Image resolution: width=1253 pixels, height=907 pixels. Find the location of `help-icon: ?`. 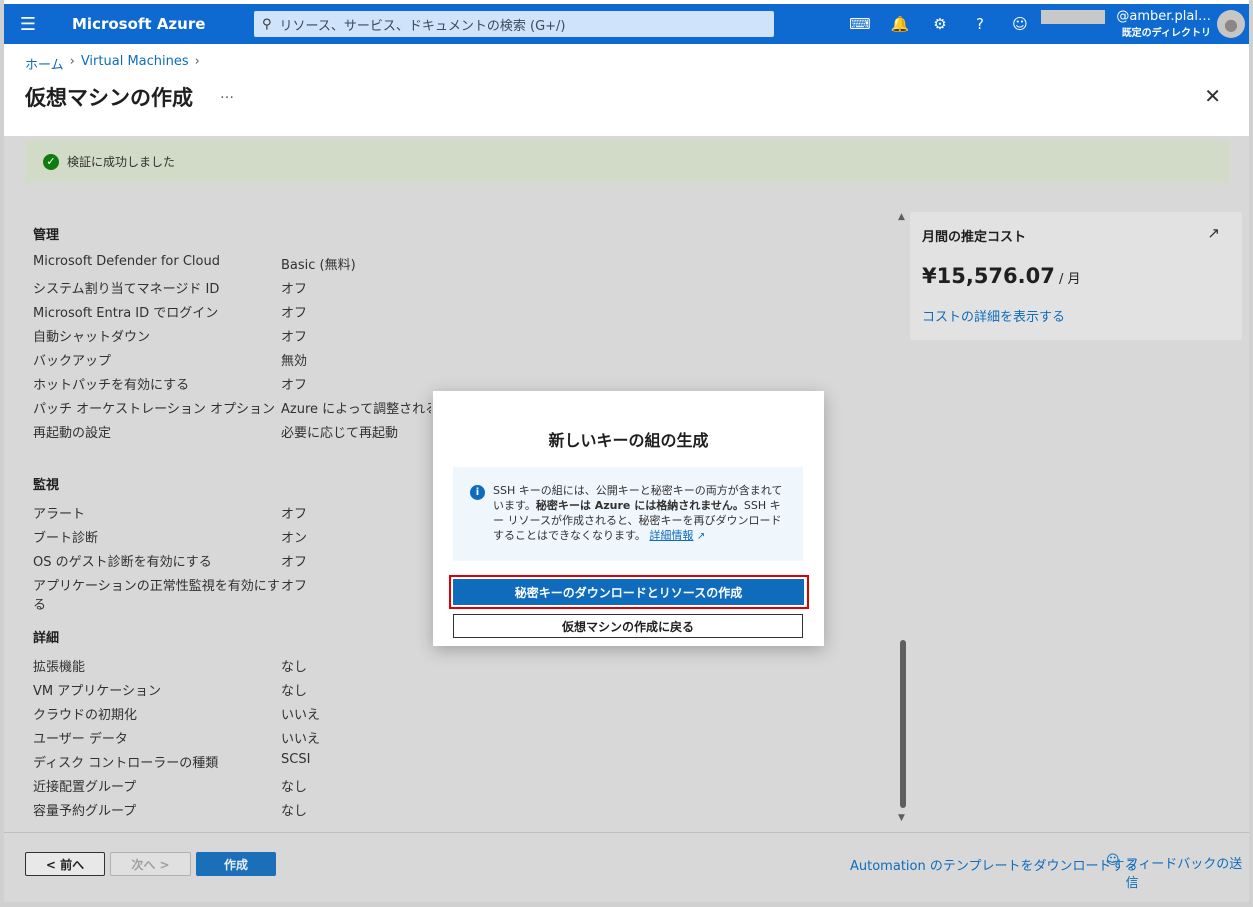

help-icon: ? is located at coordinates (980, 24).